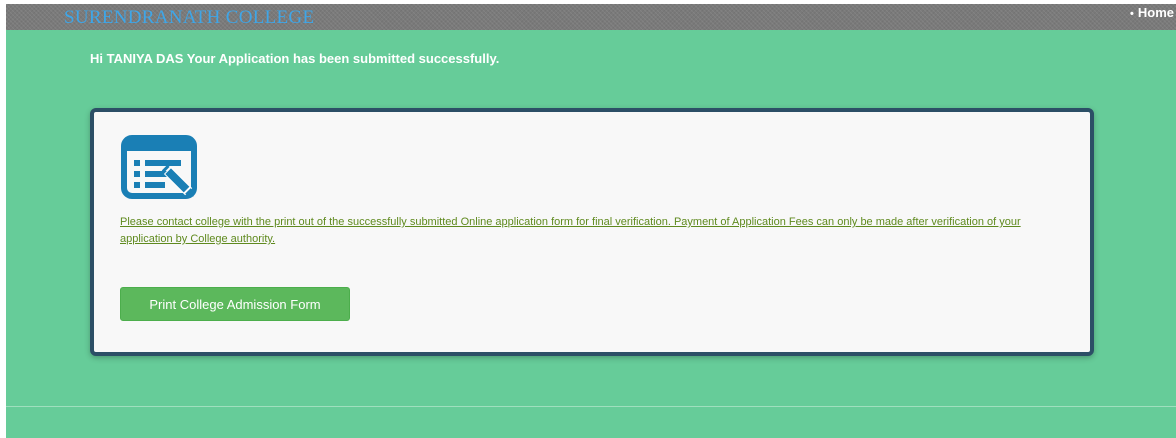  Describe the element at coordinates (159, 167) in the screenshot. I see `form-edit-icon` at that location.